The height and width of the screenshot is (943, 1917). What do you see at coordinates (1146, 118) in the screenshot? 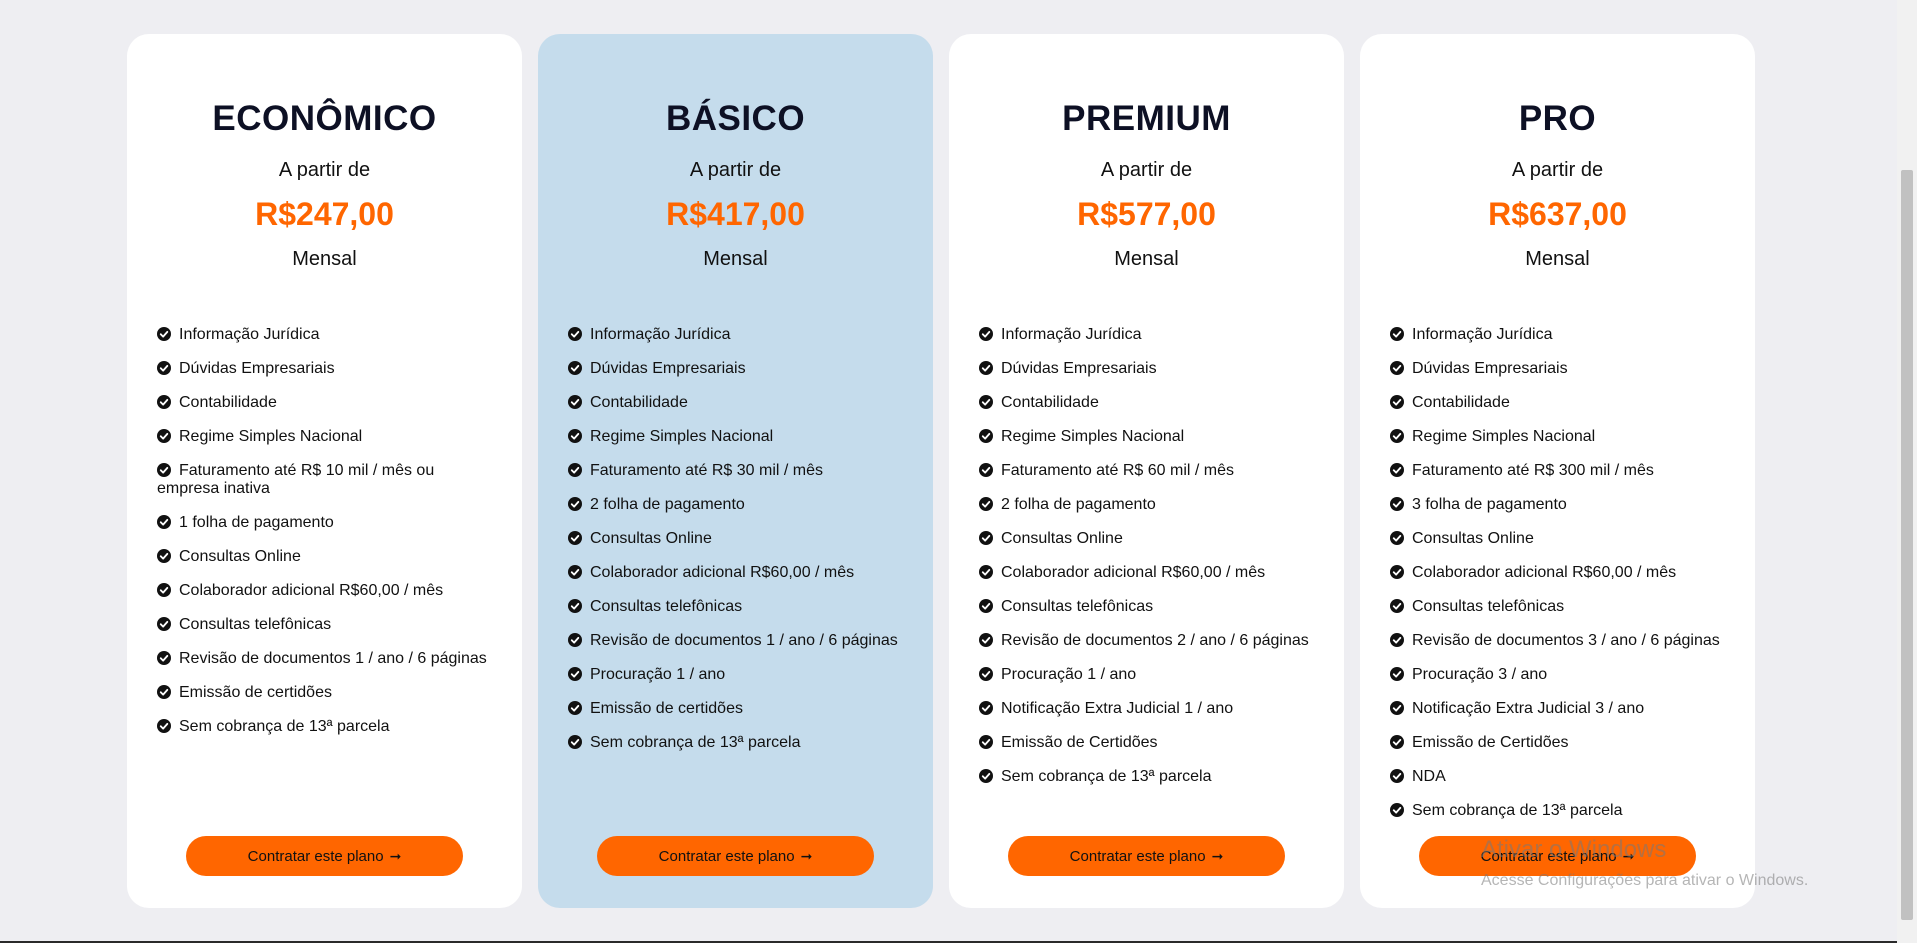
I see `plan-name: PREMIUM` at bounding box center [1146, 118].